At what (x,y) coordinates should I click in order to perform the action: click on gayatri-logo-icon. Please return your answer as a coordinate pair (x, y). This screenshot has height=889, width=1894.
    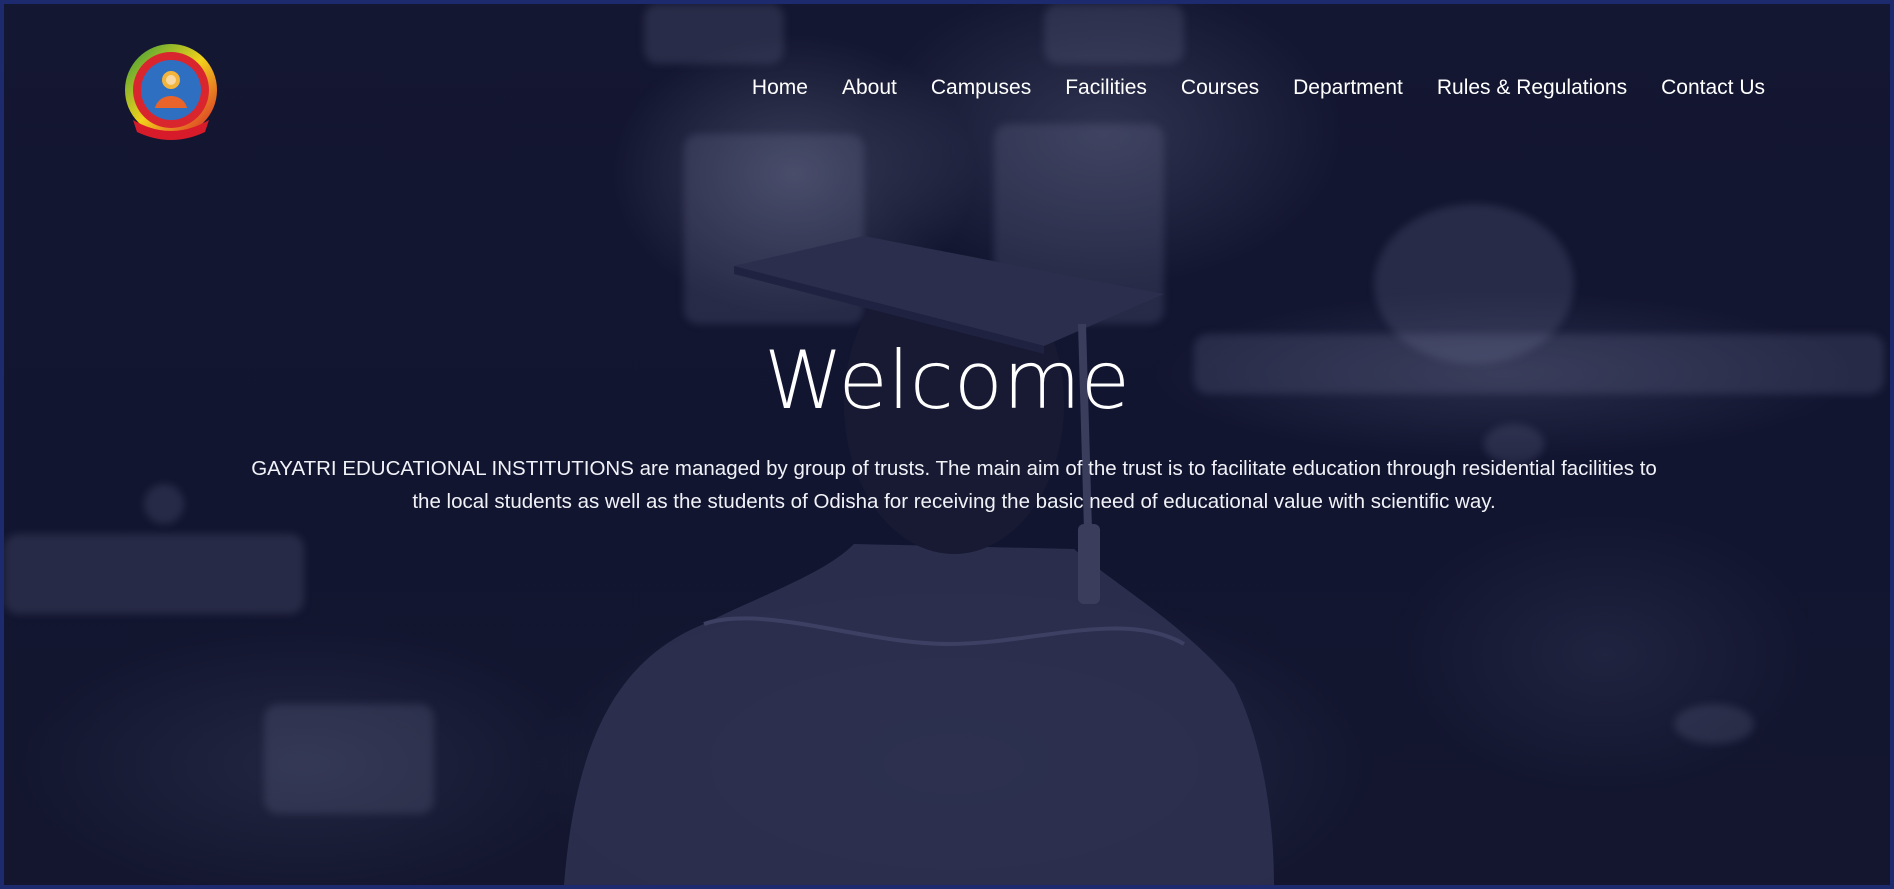
    Looking at the image, I should click on (171, 94).